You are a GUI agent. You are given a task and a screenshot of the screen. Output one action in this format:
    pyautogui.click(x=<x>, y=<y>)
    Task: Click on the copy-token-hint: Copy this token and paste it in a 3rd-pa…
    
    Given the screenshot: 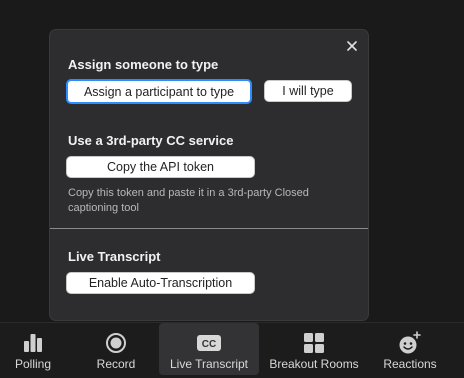 What is the action you would take?
    pyautogui.click(x=188, y=200)
    